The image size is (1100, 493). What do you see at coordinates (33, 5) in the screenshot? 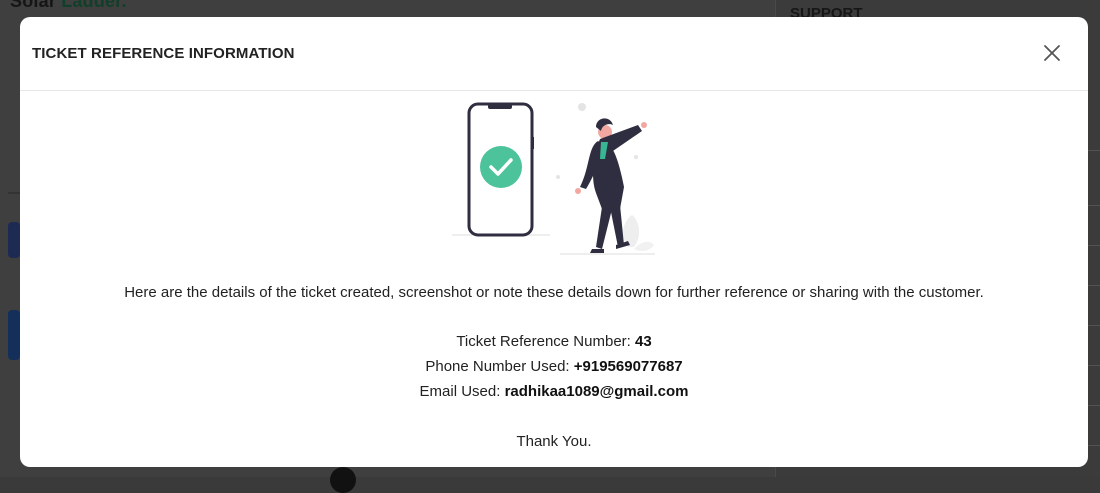
I see `brand-logo-part1: Solar` at bounding box center [33, 5].